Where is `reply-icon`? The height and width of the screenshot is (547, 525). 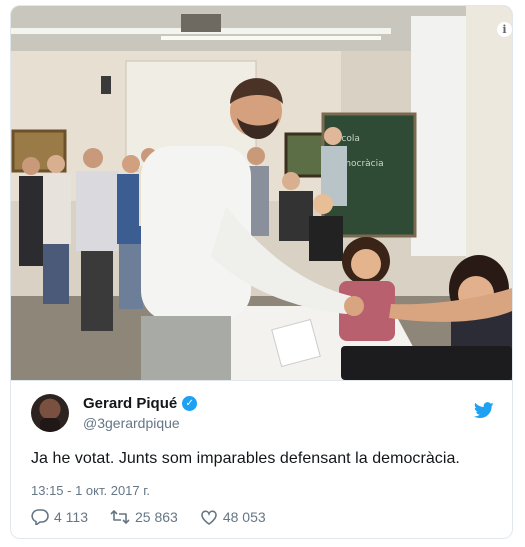
reply-icon is located at coordinates (40, 517).